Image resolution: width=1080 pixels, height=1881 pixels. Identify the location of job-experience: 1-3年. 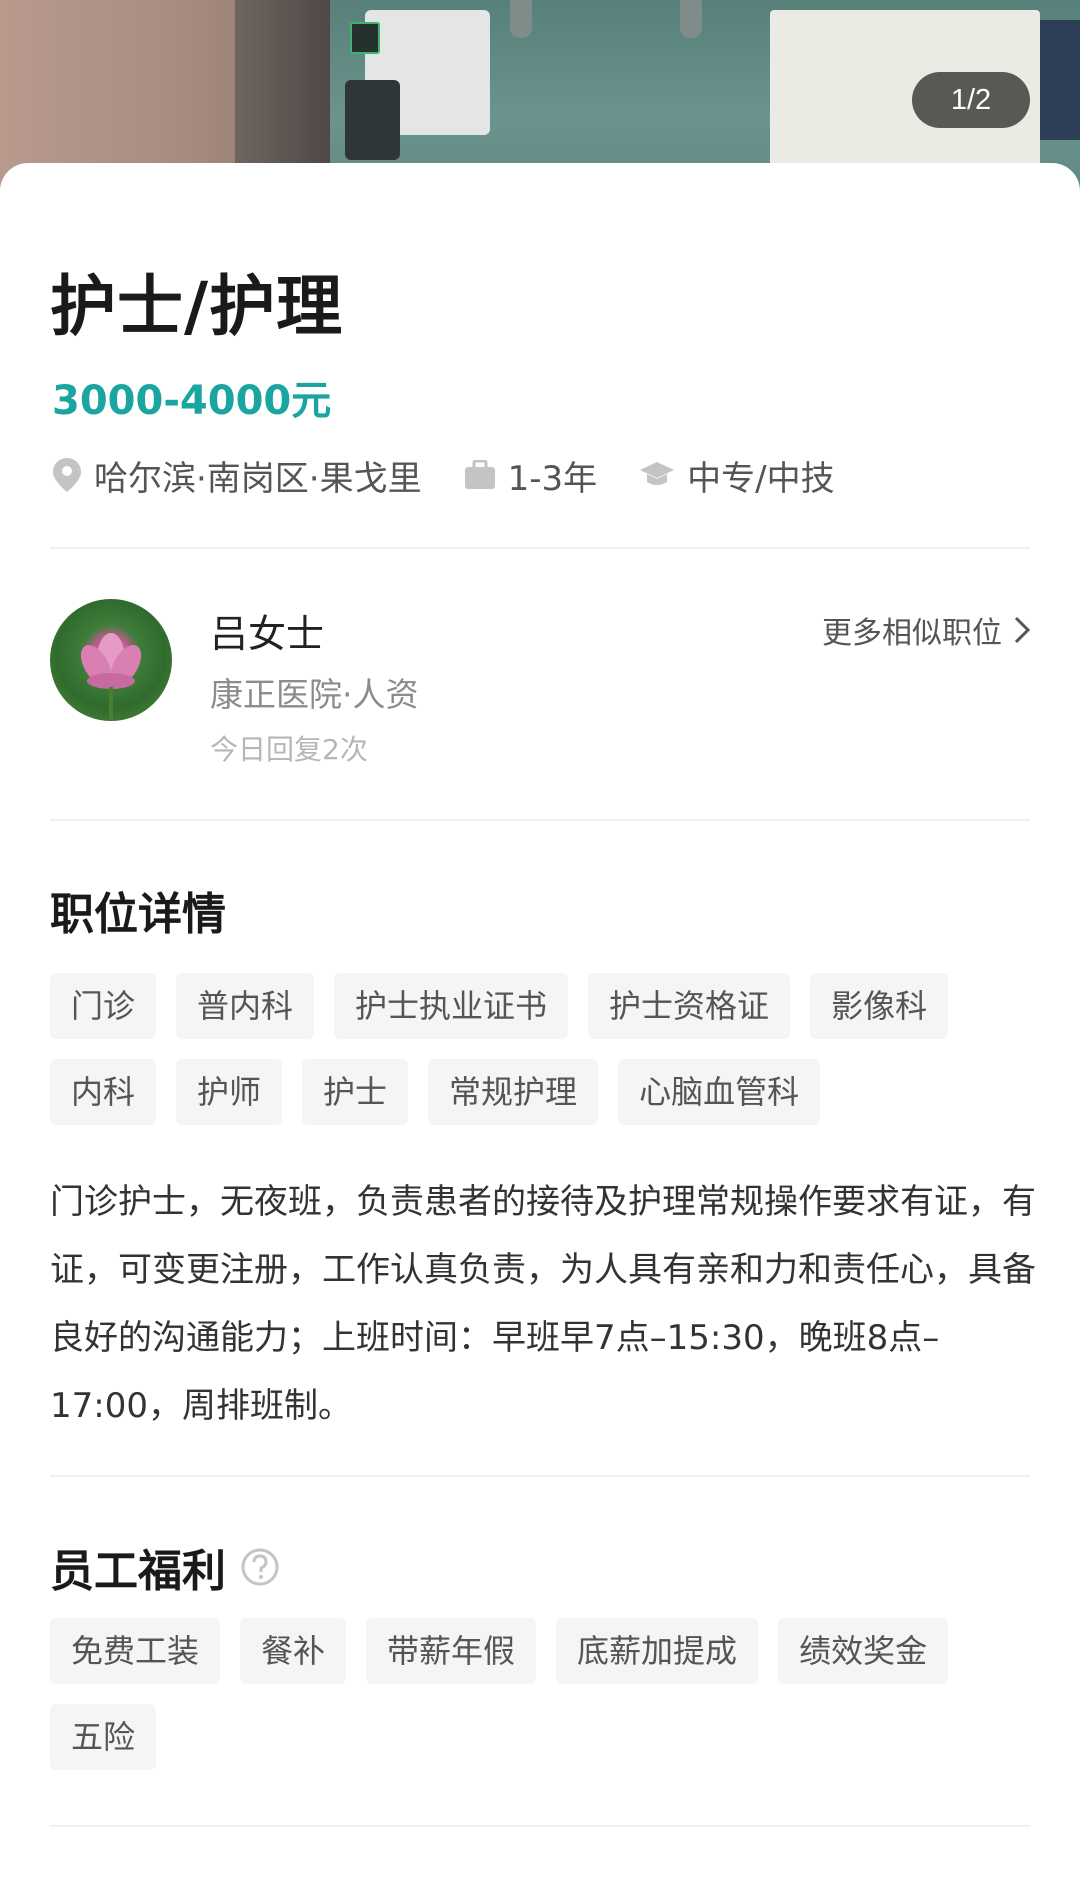
(531, 475).